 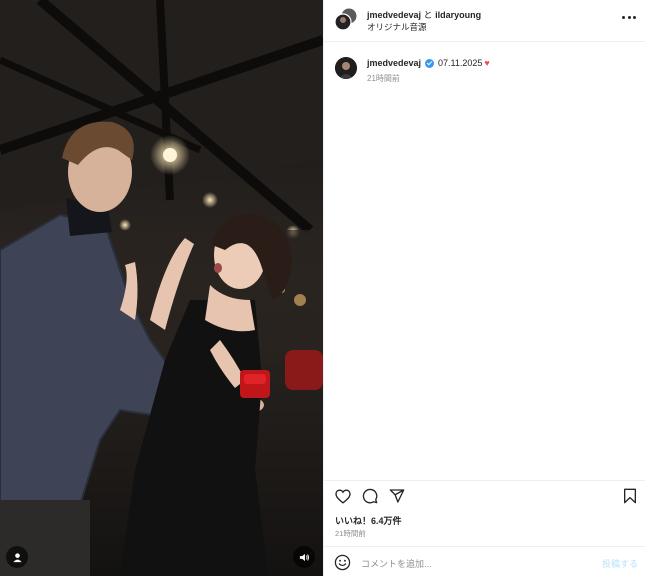 What do you see at coordinates (460, 63) in the screenshot?
I see `caption-text: 07.11.2025` at bounding box center [460, 63].